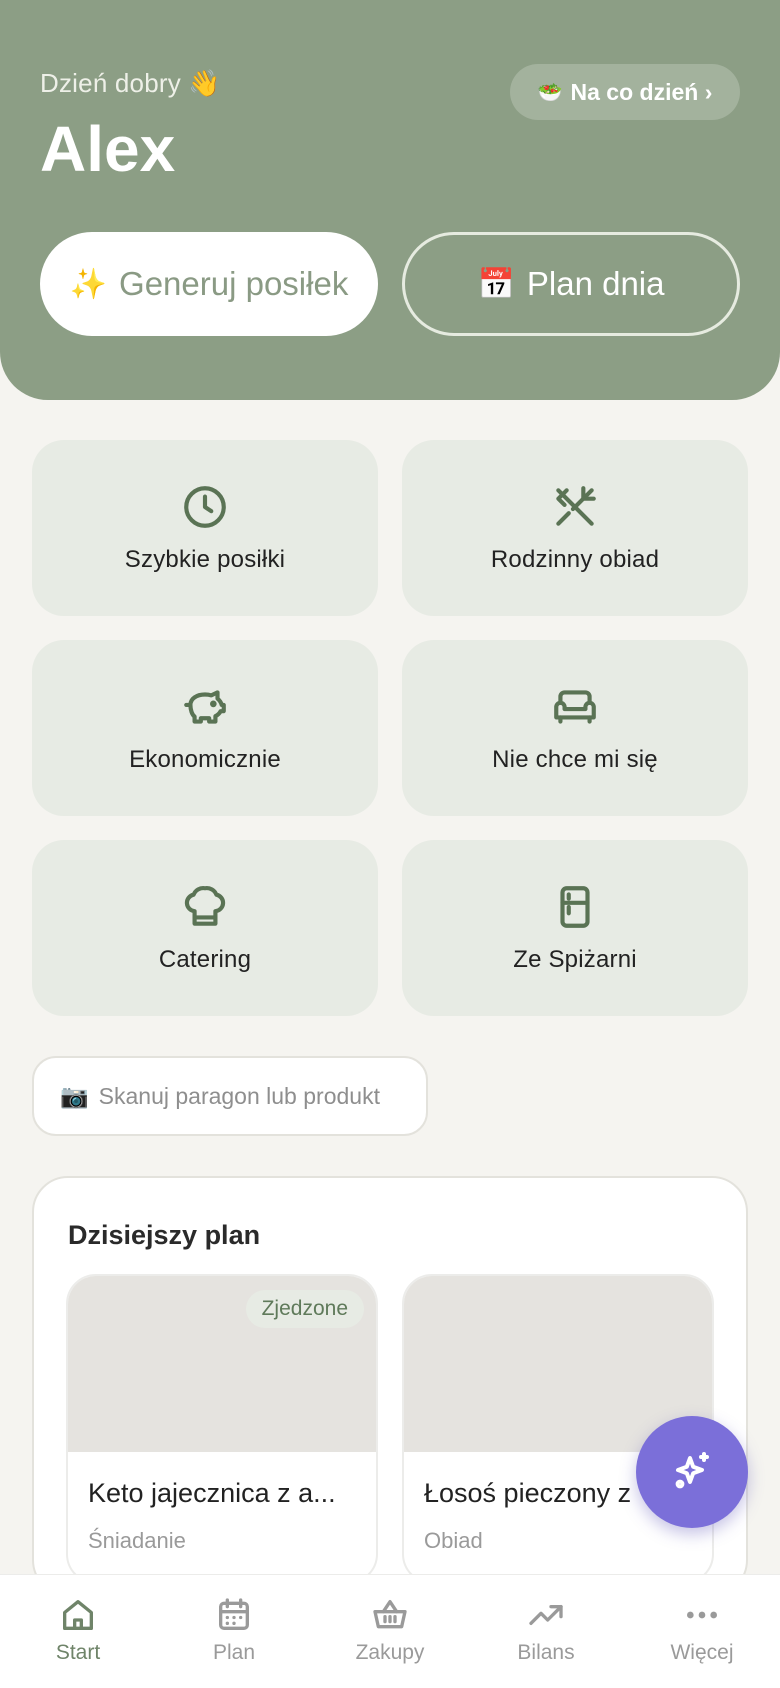  I want to click on nav-label: Bilans, so click(546, 1652).